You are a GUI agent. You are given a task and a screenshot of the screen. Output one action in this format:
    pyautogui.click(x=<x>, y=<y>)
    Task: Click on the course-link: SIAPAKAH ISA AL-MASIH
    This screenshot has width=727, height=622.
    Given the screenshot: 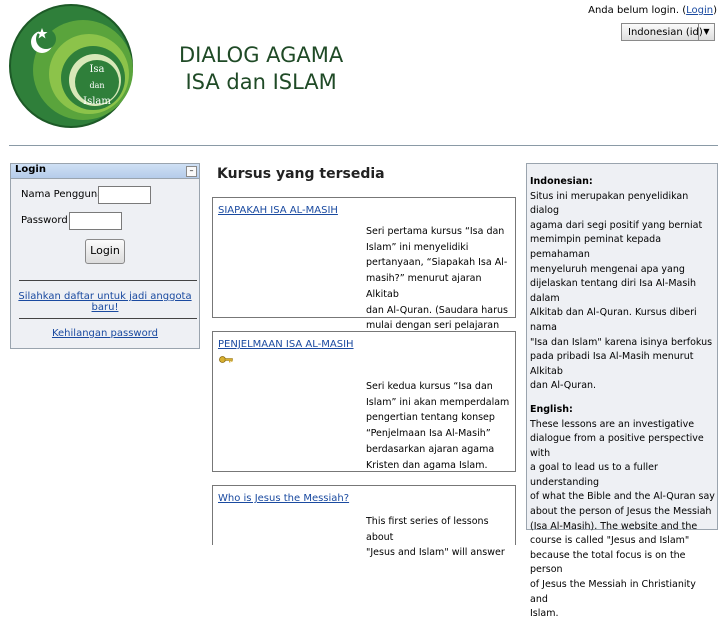 What is the action you would take?
    pyautogui.click(x=278, y=210)
    